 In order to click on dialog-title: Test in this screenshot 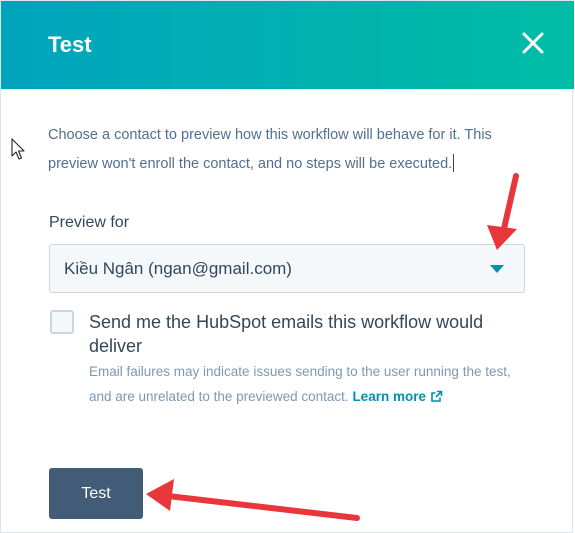, I will do `click(70, 44)`.